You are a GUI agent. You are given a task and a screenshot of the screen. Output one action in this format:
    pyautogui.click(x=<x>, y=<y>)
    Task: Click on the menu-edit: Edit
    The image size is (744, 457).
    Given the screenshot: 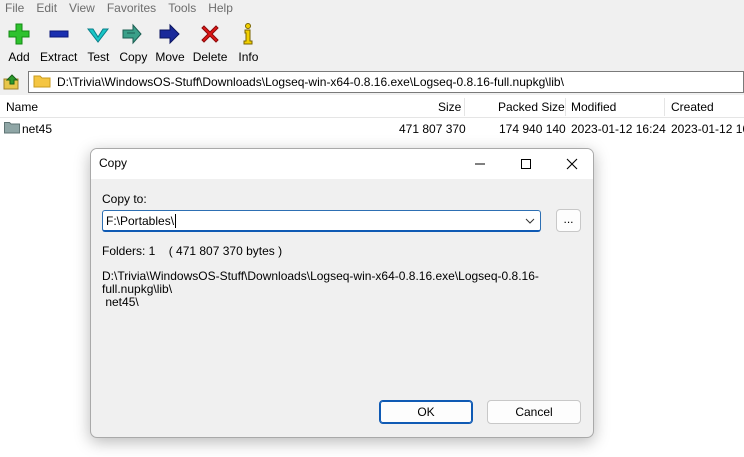 What is the action you would take?
    pyautogui.click(x=46, y=8)
    